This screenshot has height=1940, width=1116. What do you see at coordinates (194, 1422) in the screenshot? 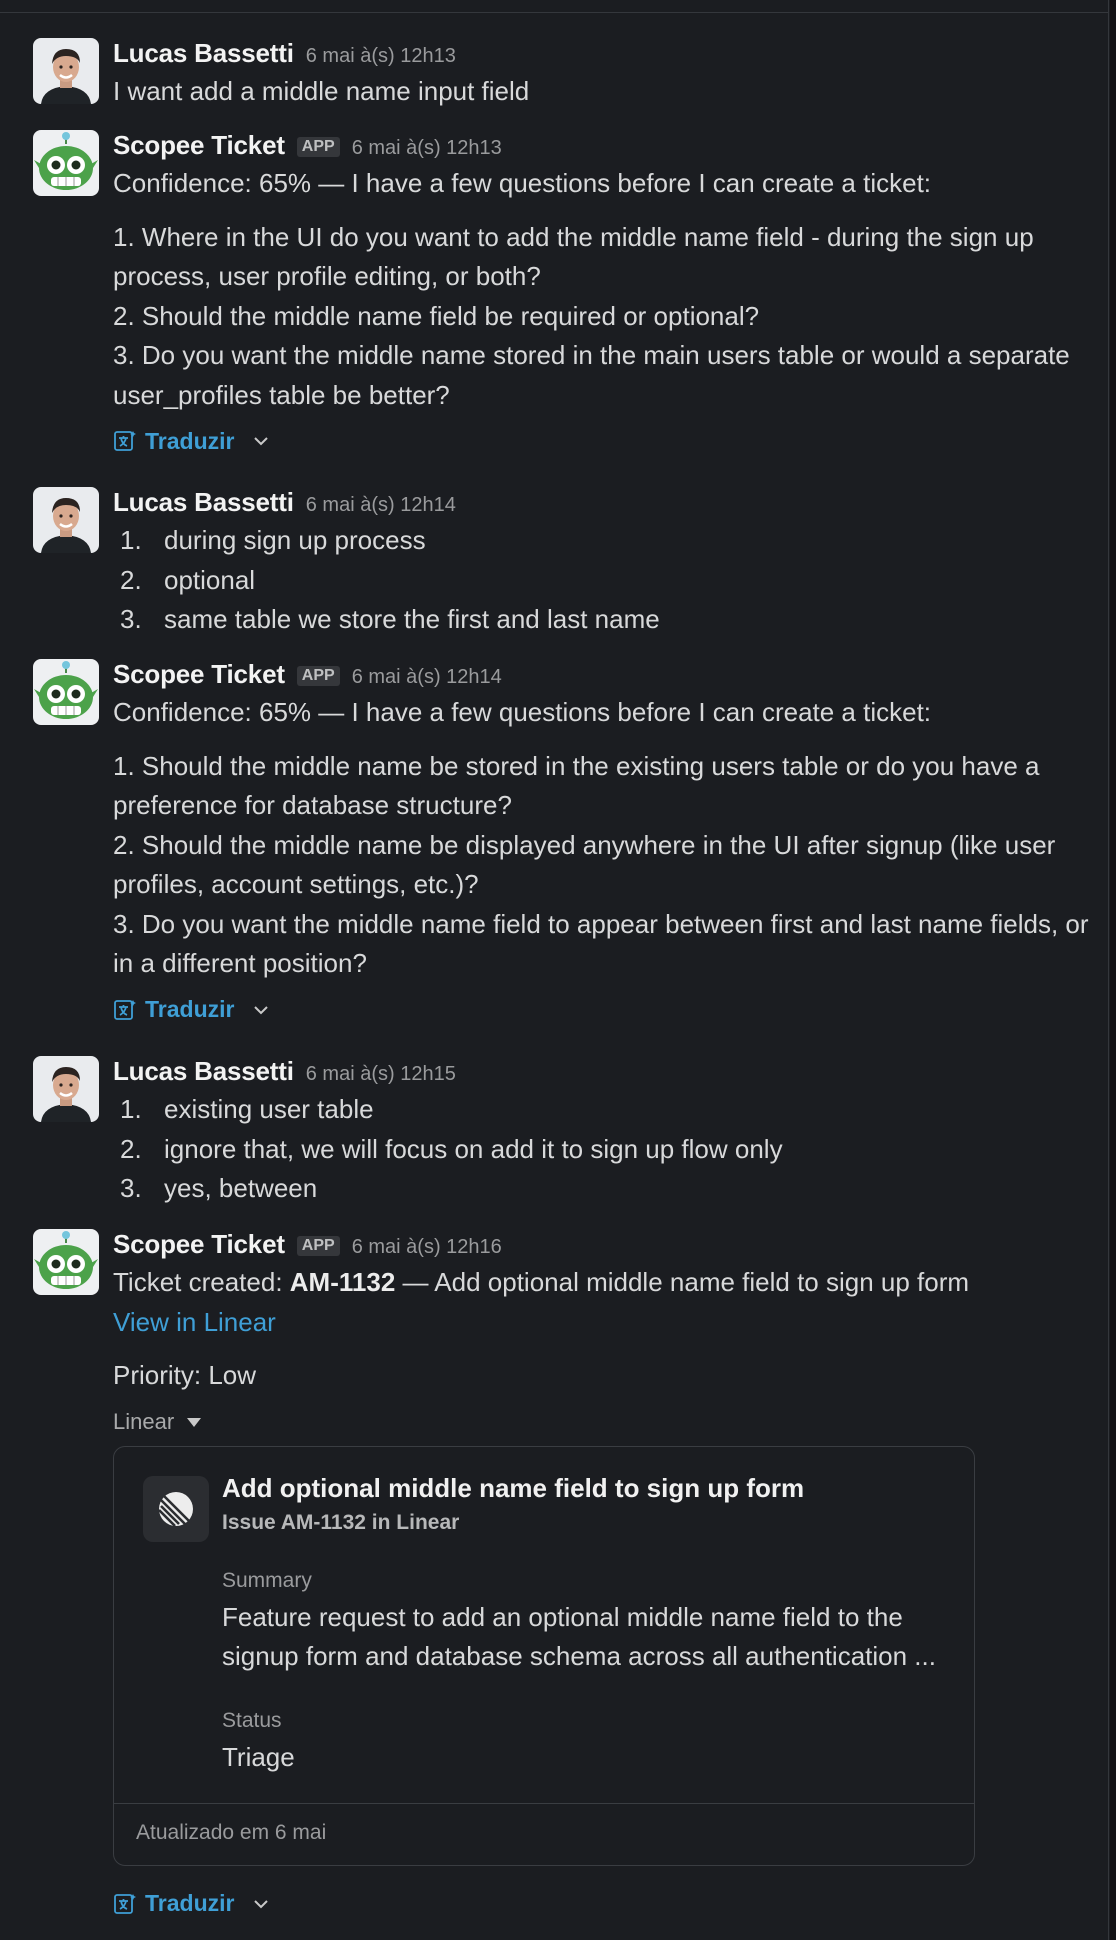
I see `caret-down-icon` at bounding box center [194, 1422].